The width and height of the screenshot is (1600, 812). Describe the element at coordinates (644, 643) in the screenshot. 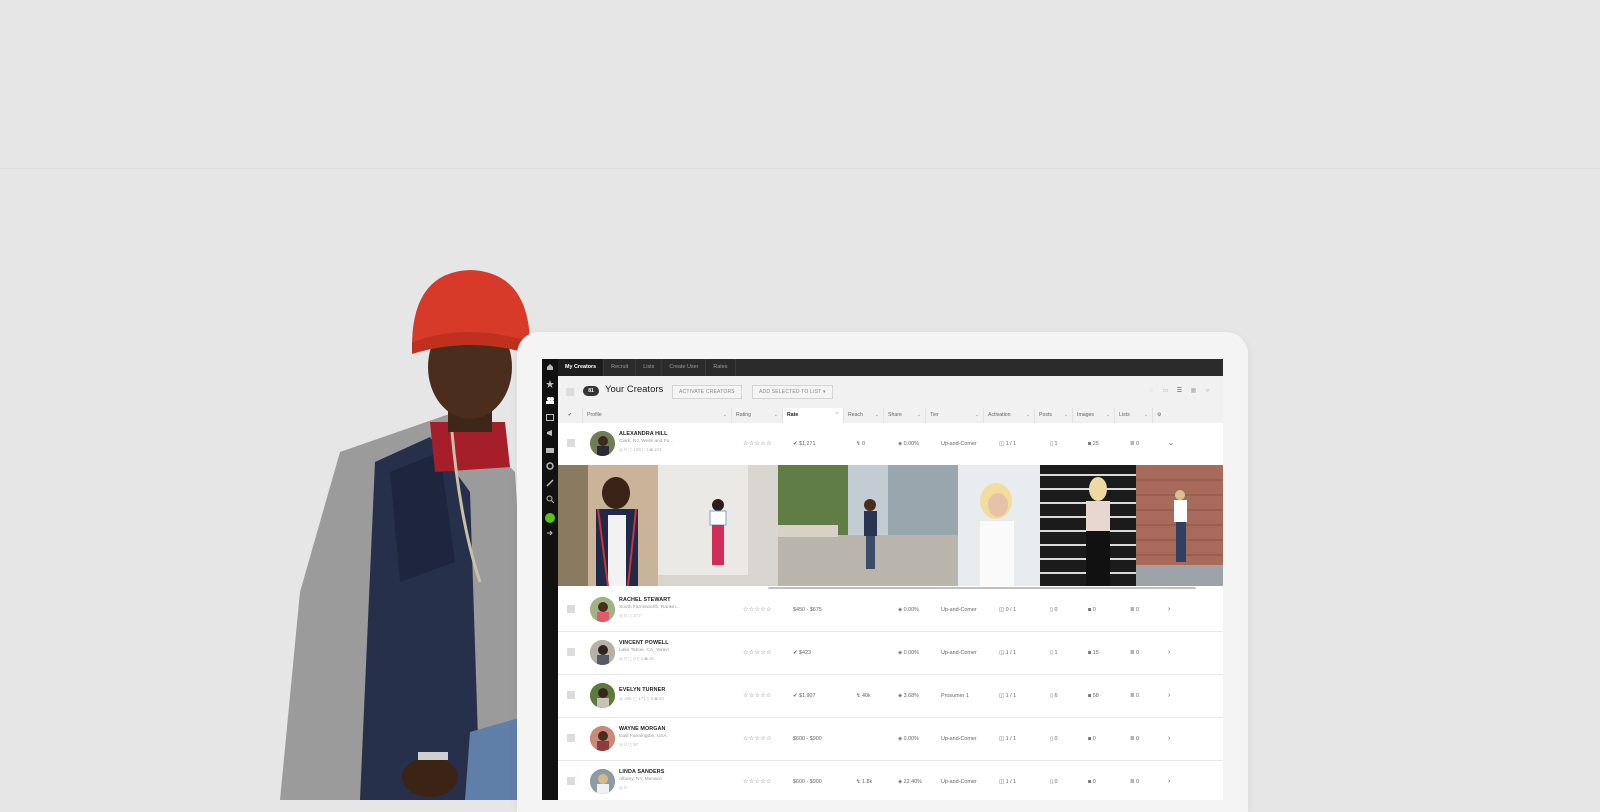

I see `creator-name: VINCENT POWELL` at that location.